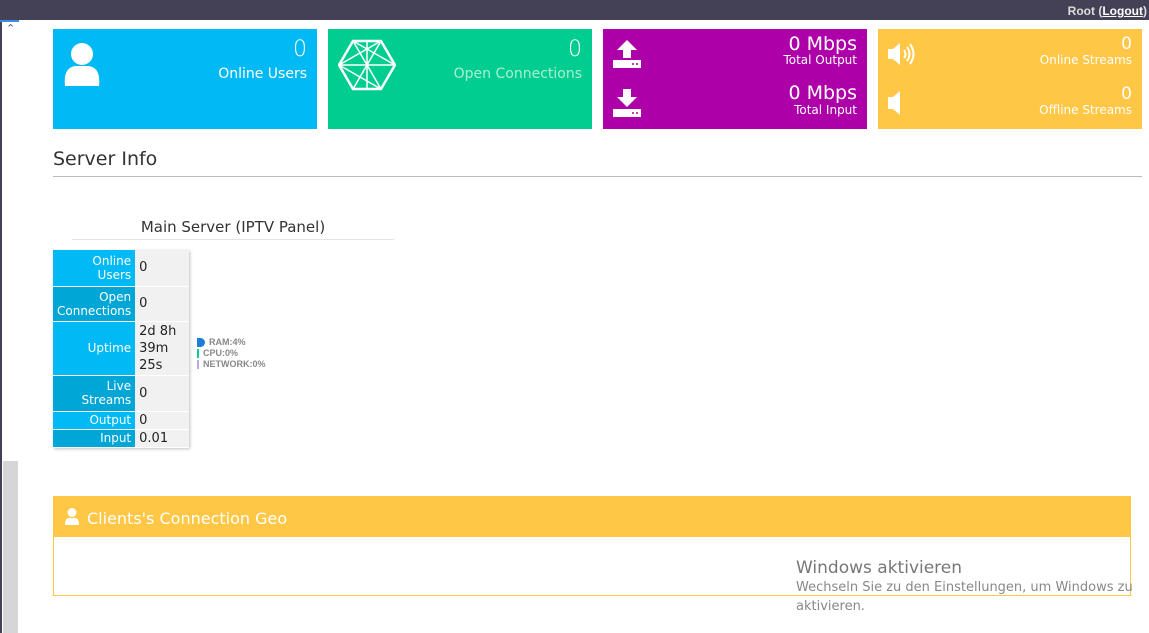 The image size is (1149, 633). Describe the element at coordinates (879, 568) in the screenshot. I see `watermark-title: Windows aktivieren` at that location.